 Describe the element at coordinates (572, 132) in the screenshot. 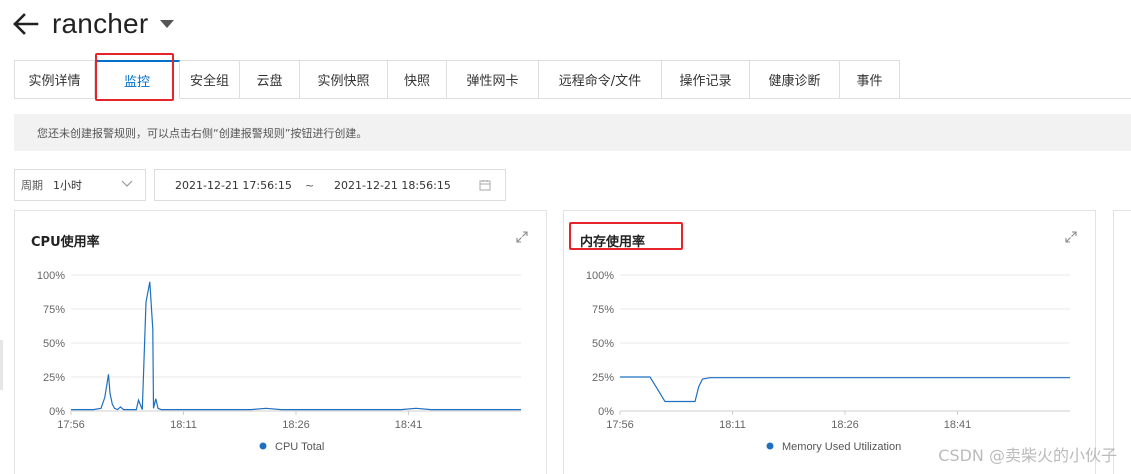

I see `alert-notice: 您还未创建报警规则，可以点击右侧“创建报警规则”按钮进行创建。` at that location.